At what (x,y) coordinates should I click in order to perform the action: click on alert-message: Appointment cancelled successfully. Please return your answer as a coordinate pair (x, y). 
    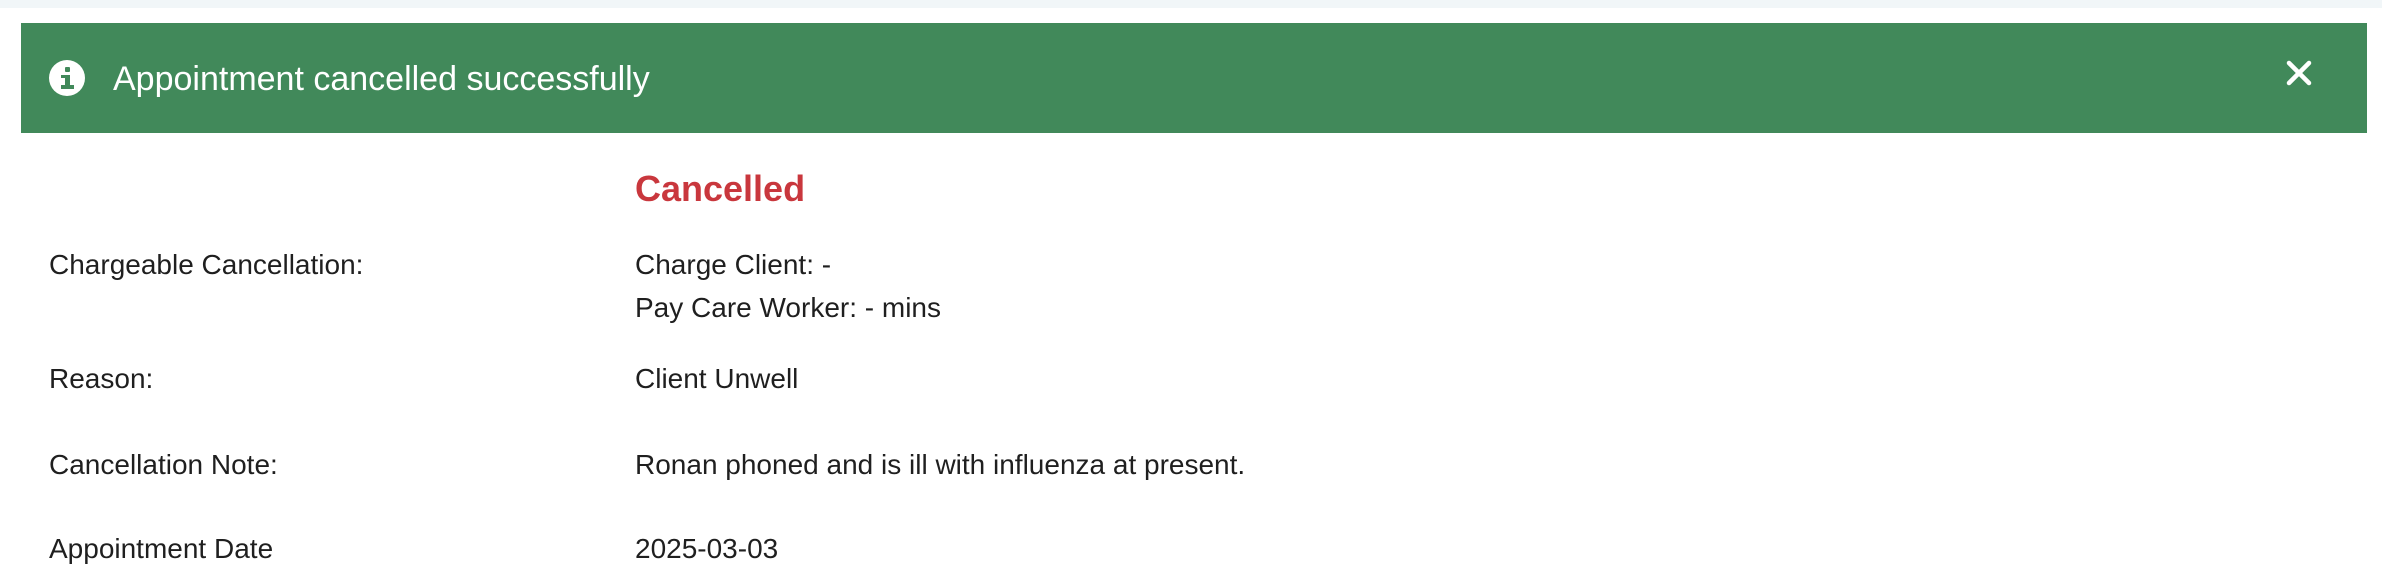
    Looking at the image, I should click on (381, 79).